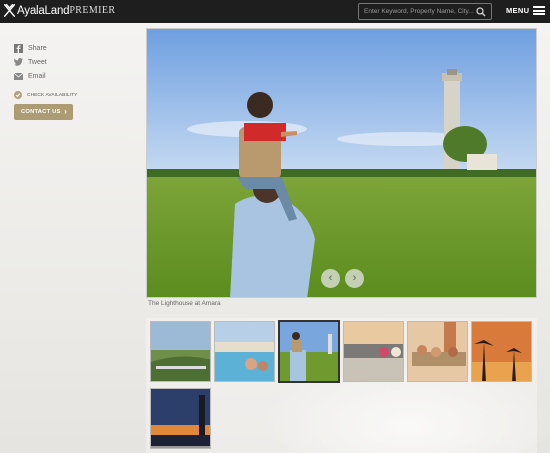  I want to click on share-email-link: Email, so click(30, 76).